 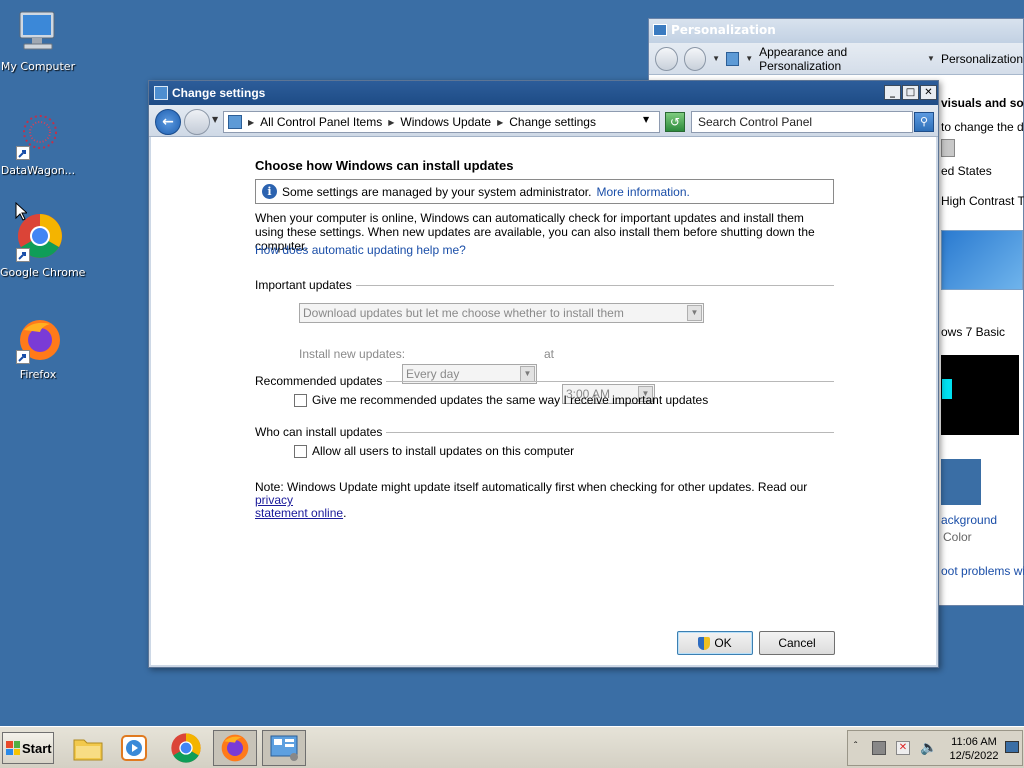 I want to click on breadcrumb-change-settings: Change settings, so click(x=552, y=122).